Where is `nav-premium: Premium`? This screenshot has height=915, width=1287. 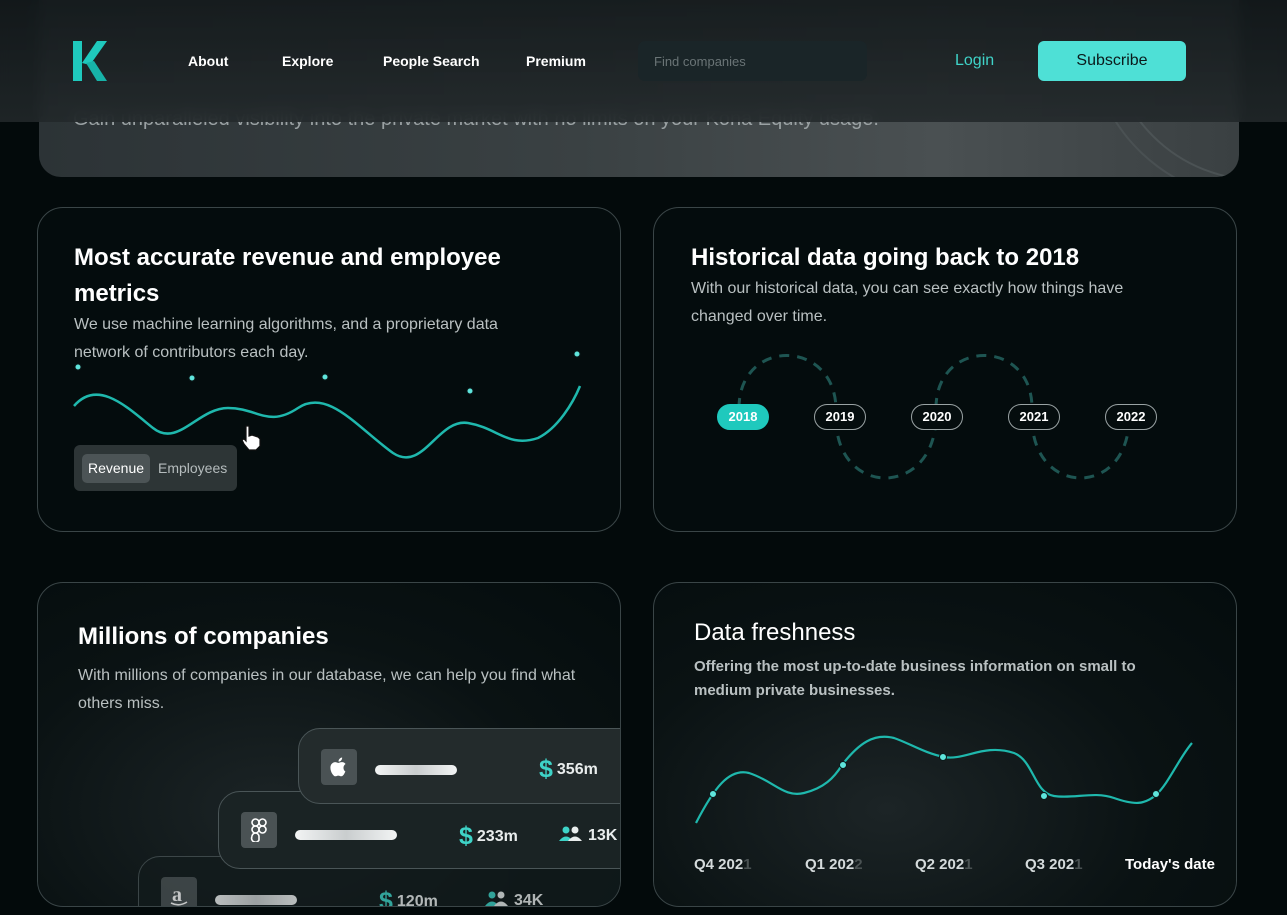
nav-premium: Premium is located at coordinates (556, 61).